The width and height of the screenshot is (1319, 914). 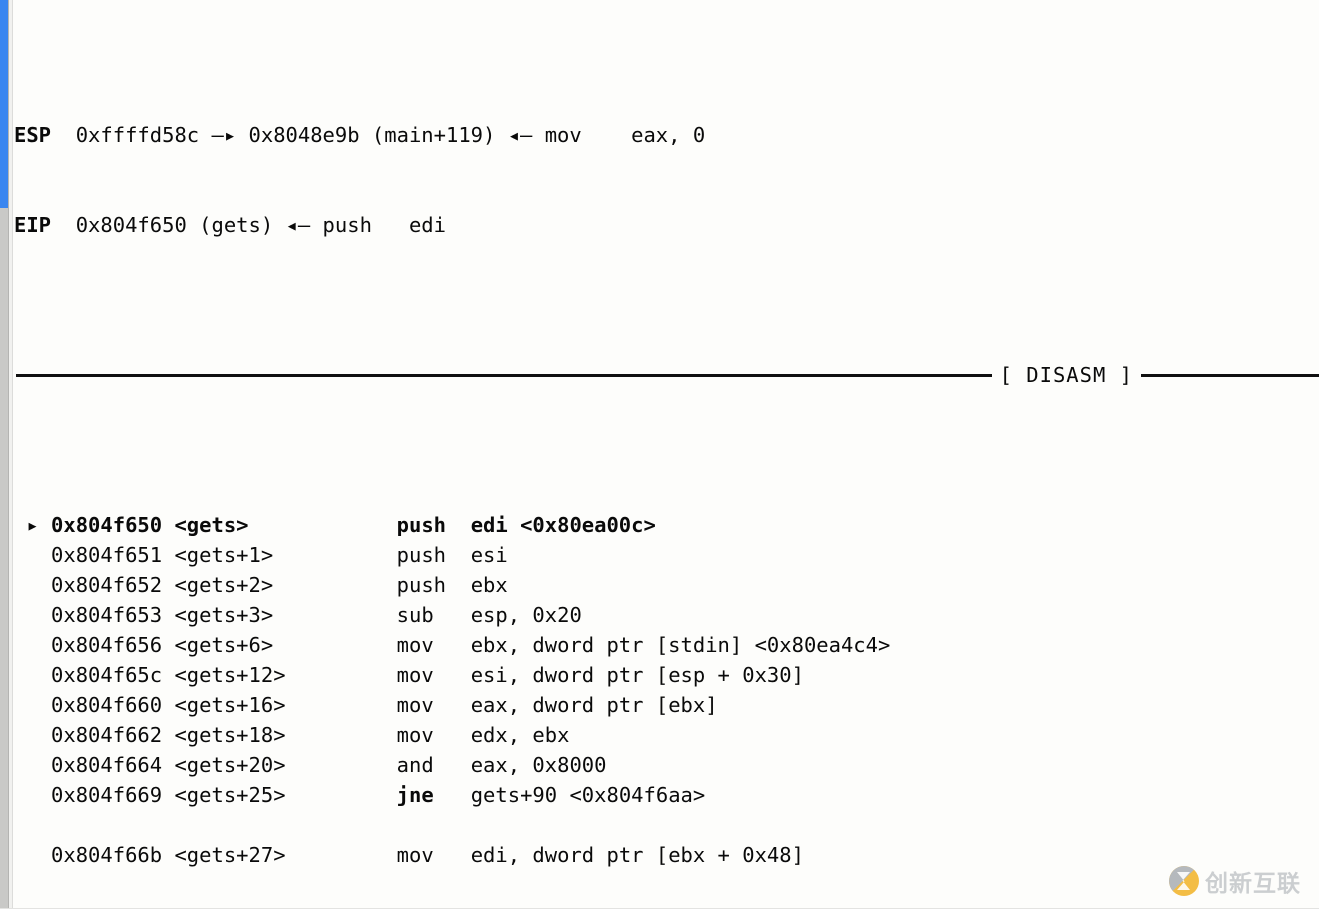 What do you see at coordinates (4, 104) in the screenshot?
I see `scrollbar-thumb` at bounding box center [4, 104].